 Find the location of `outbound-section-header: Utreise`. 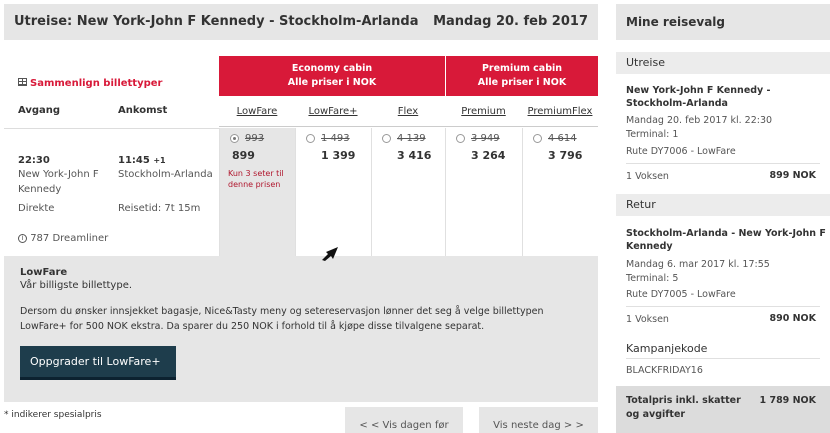

outbound-section-header: Utreise is located at coordinates (723, 63).